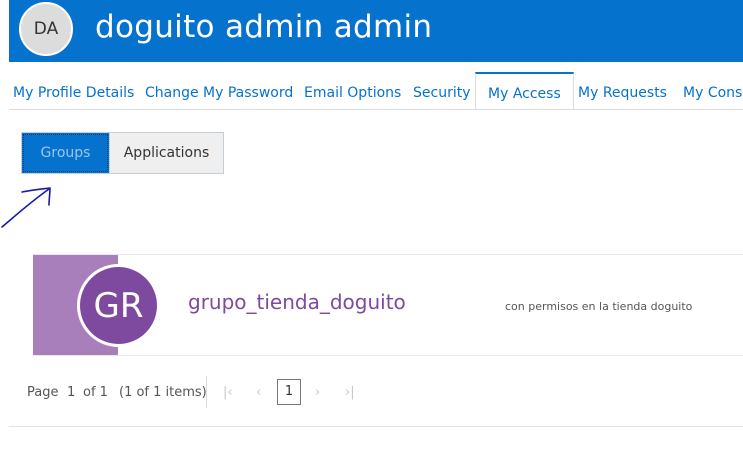 This screenshot has width=743, height=451. What do you see at coordinates (163, 392) in the screenshot?
I see `pager-items-summary: (1 of 1 items)` at bounding box center [163, 392].